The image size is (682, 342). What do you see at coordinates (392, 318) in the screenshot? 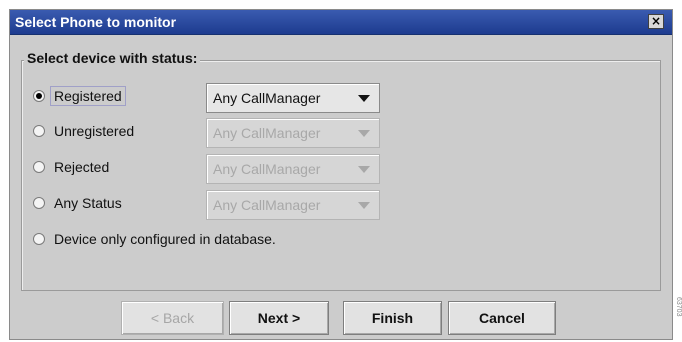
I see `finish-button: Finish` at bounding box center [392, 318].